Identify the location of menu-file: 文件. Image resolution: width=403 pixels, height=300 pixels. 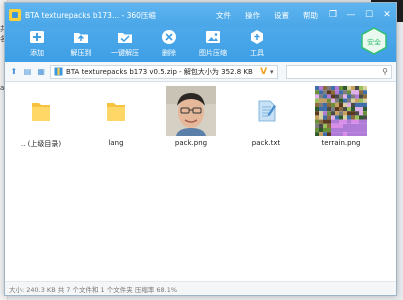
(223, 15).